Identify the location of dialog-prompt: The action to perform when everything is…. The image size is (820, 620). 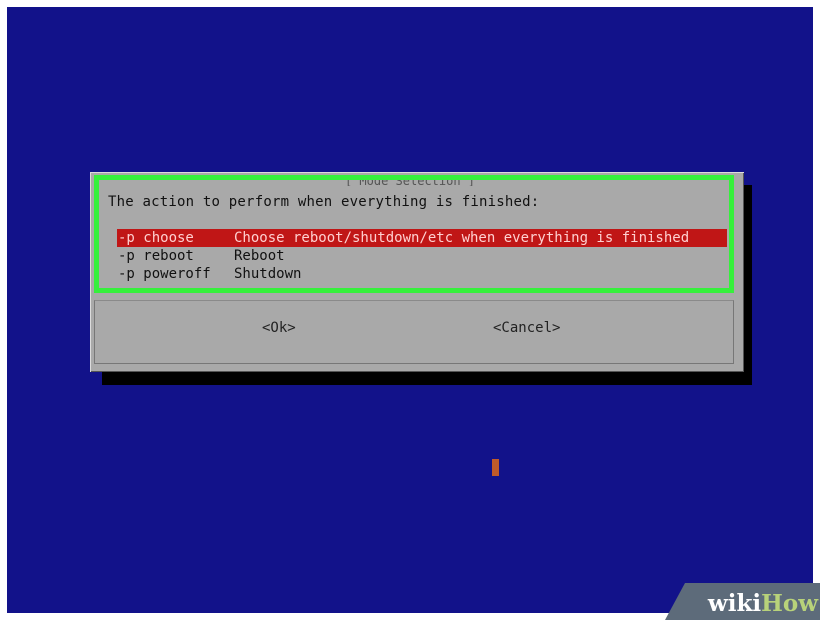
(324, 202).